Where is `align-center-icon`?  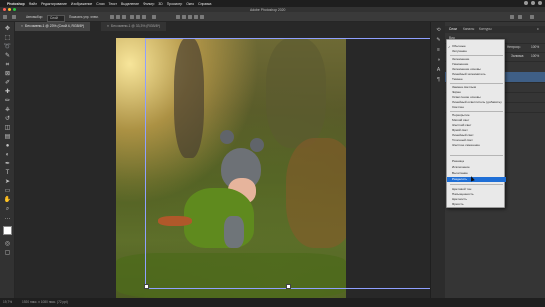 align-center-icon is located at coordinates (118, 17).